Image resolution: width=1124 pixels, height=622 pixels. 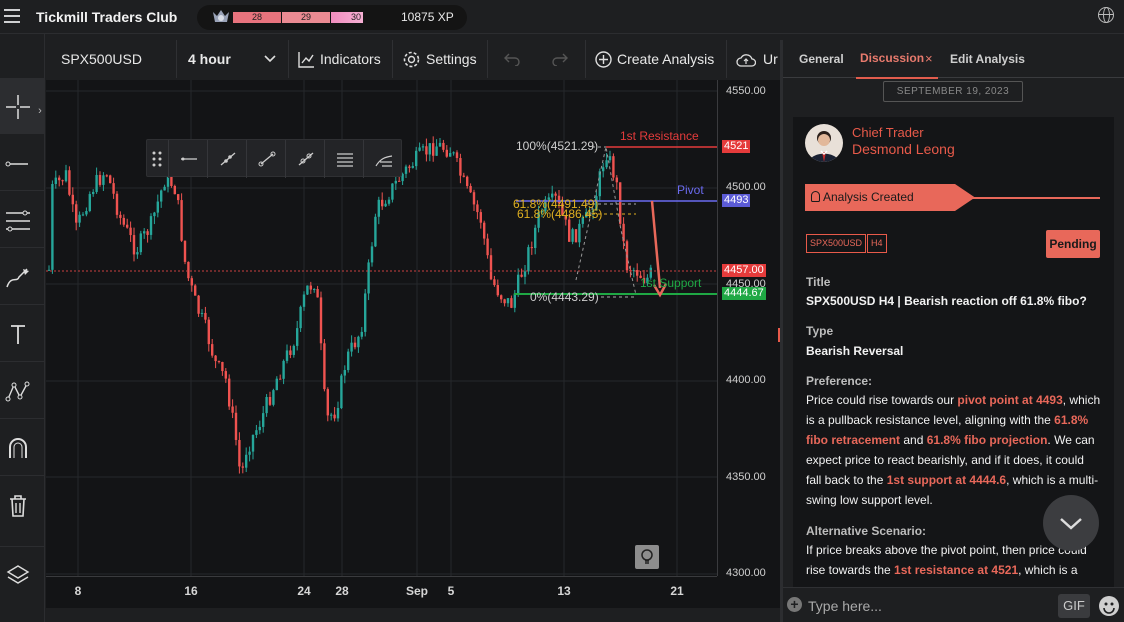 What do you see at coordinates (306, 60) in the screenshot?
I see `indicators-icon` at bounding box center [306, 60].